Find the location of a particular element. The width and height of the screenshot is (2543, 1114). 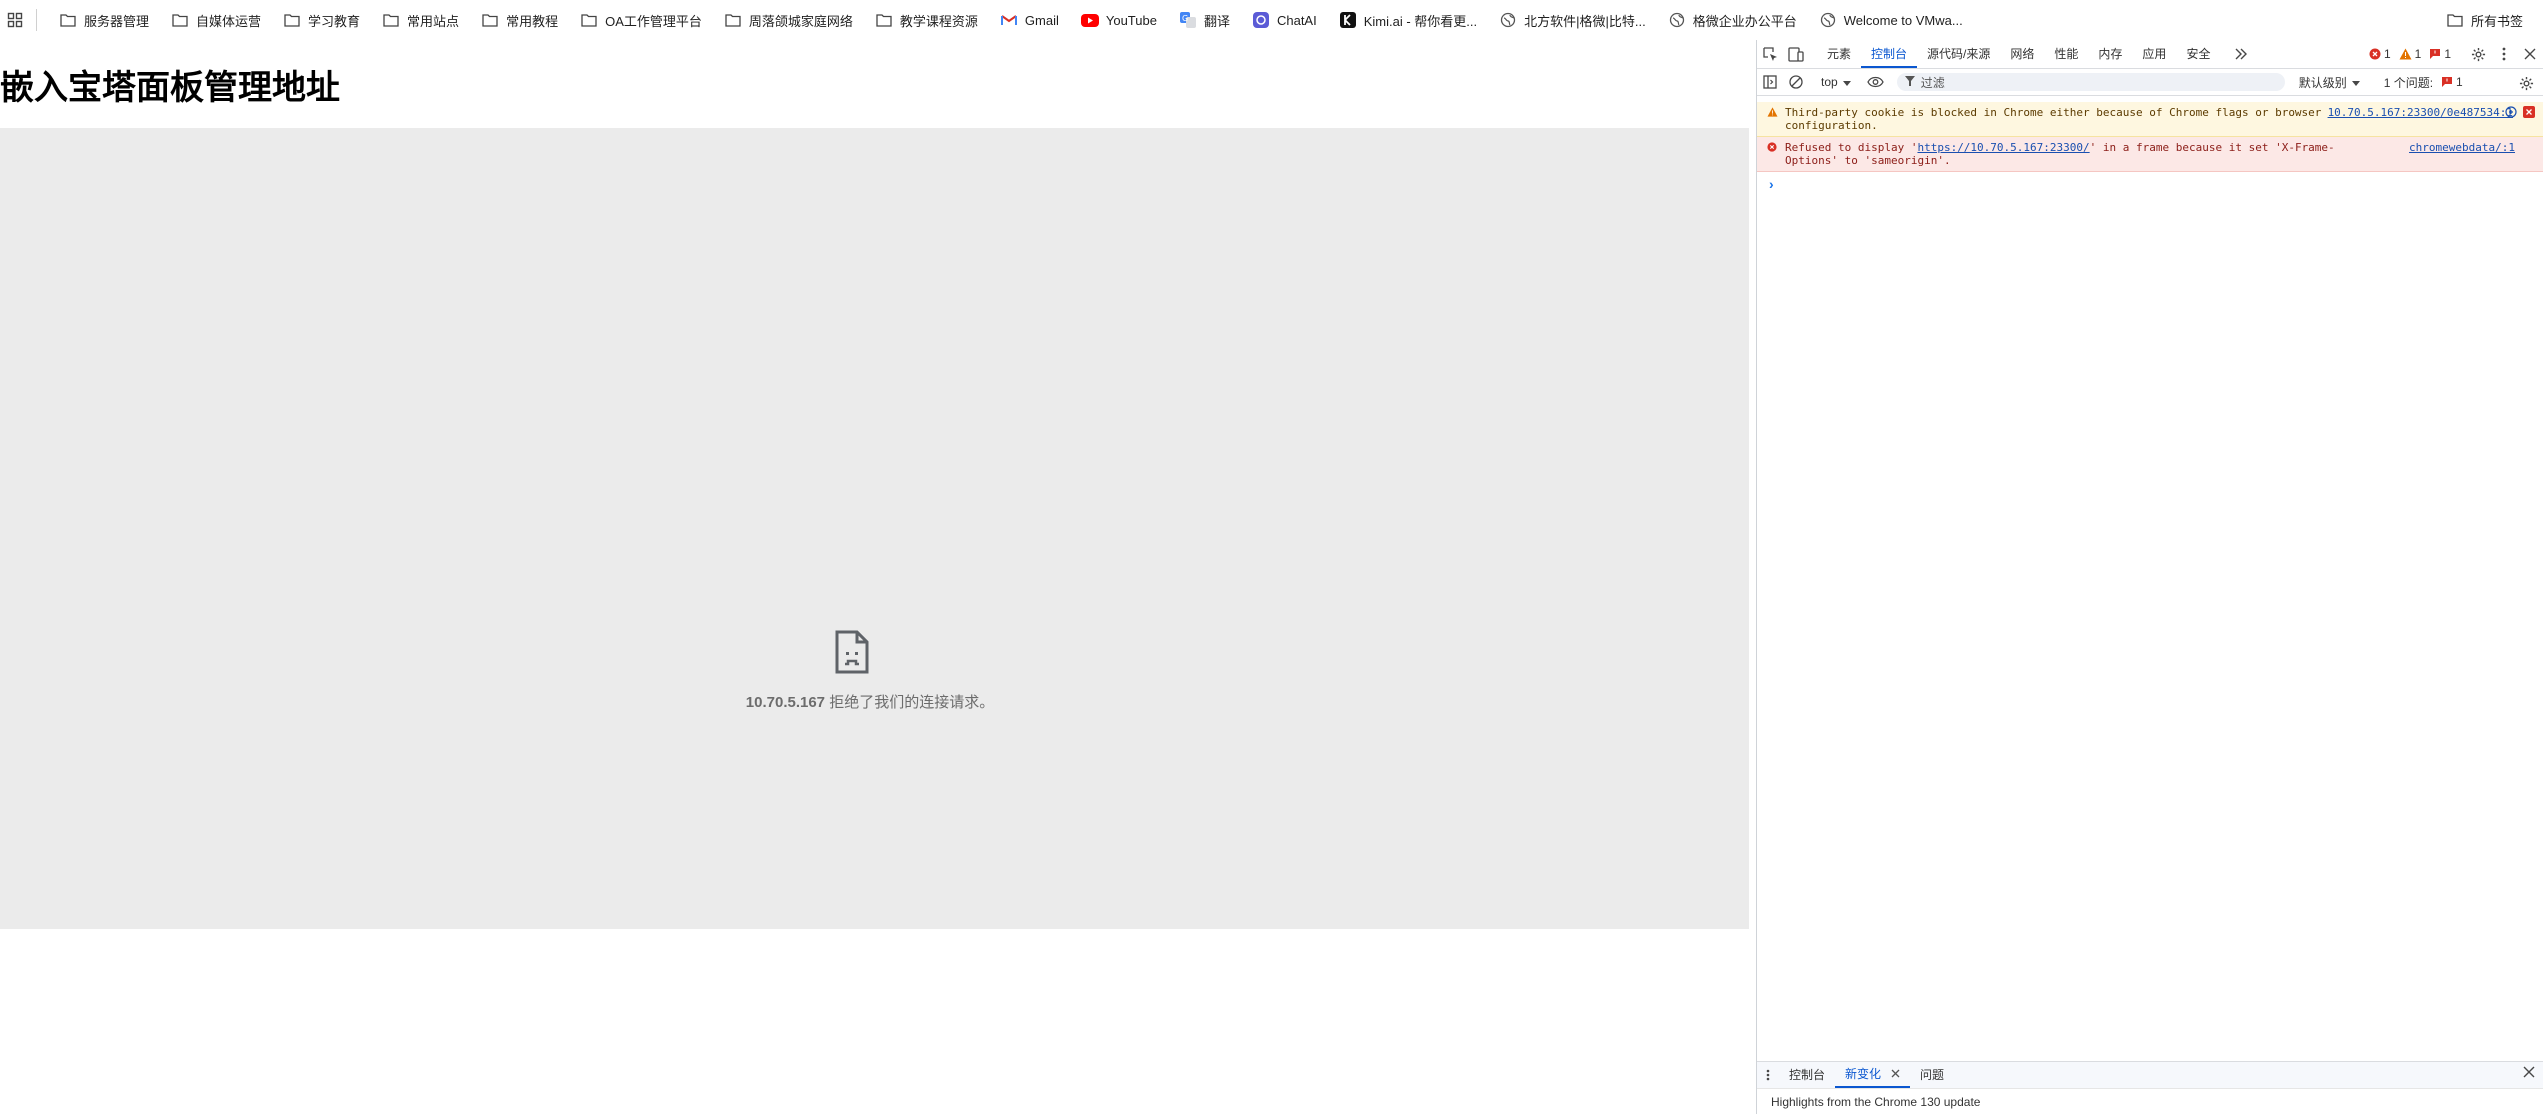

more-options-icon is located at coordinates (2504, 54).